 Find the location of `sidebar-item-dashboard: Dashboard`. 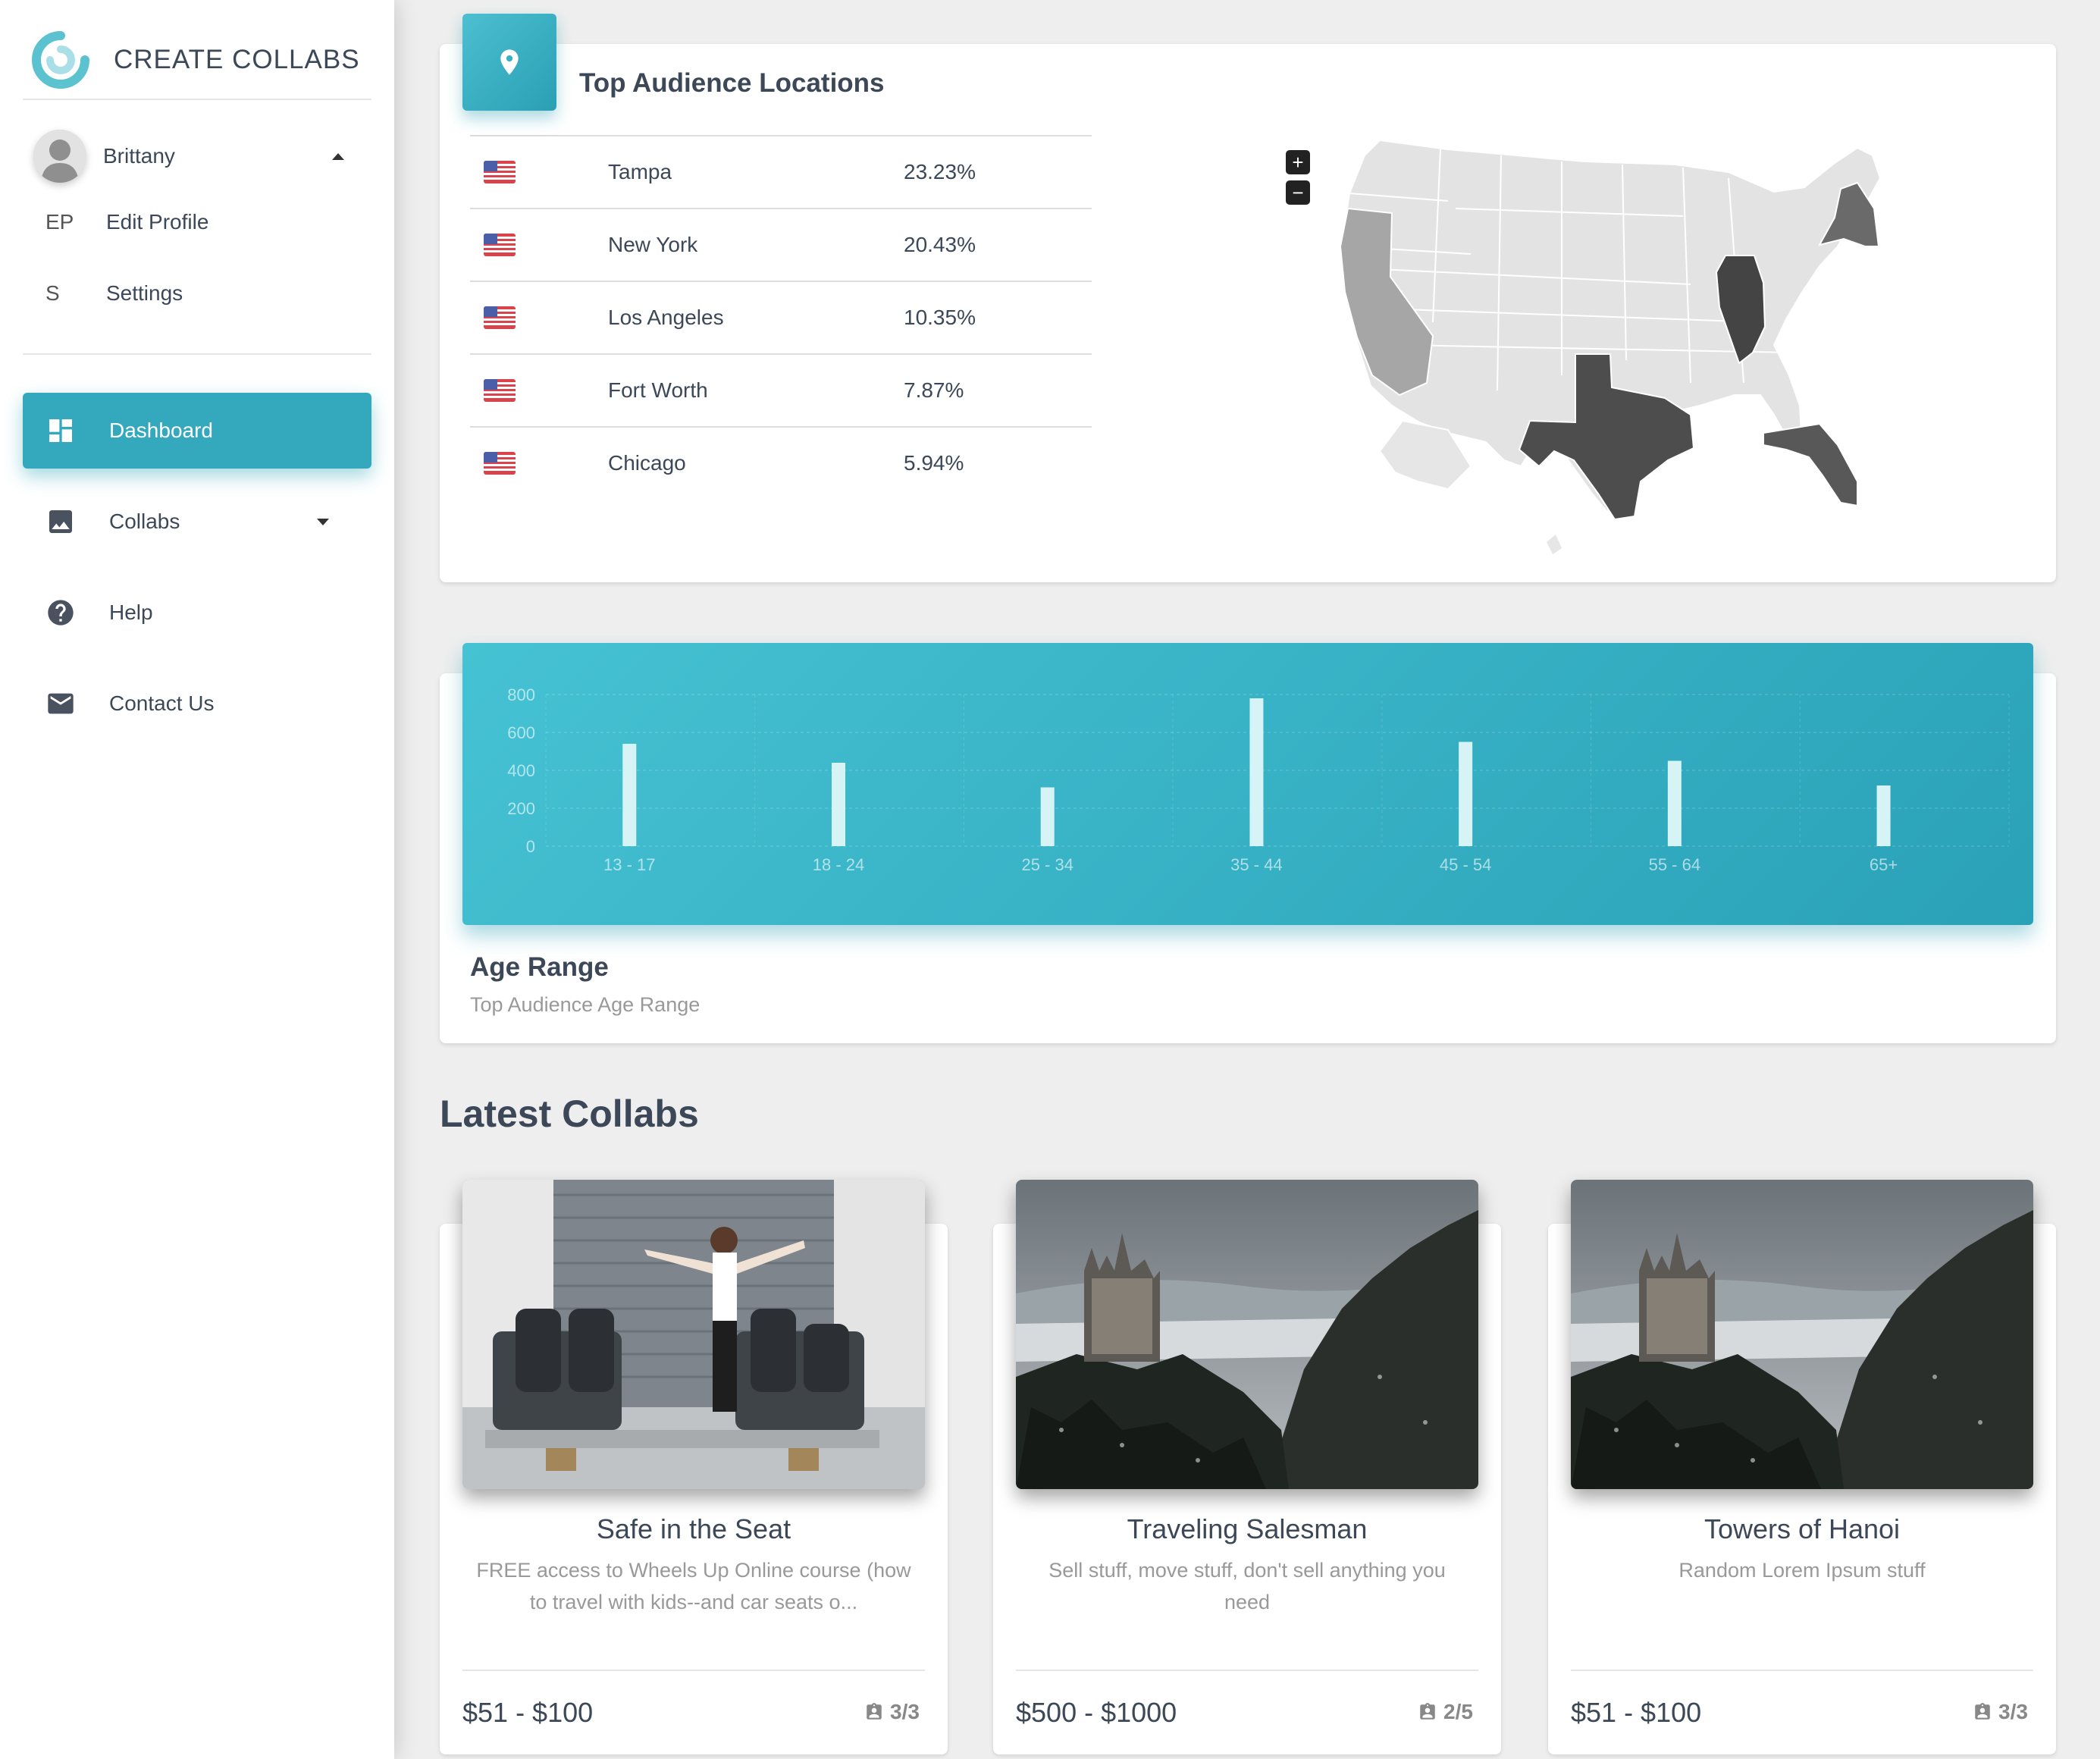

sidebar-item-dashboard: Dashboard is located at coordinates (197, 431).